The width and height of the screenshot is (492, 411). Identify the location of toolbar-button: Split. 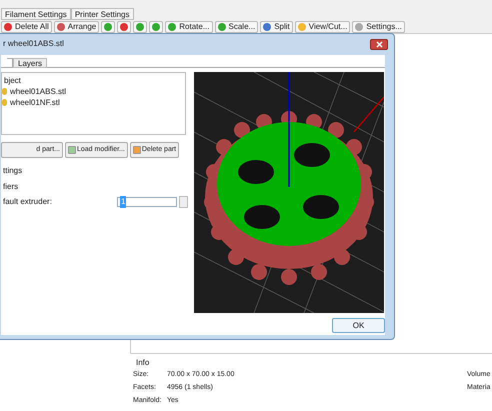
(276, 26).